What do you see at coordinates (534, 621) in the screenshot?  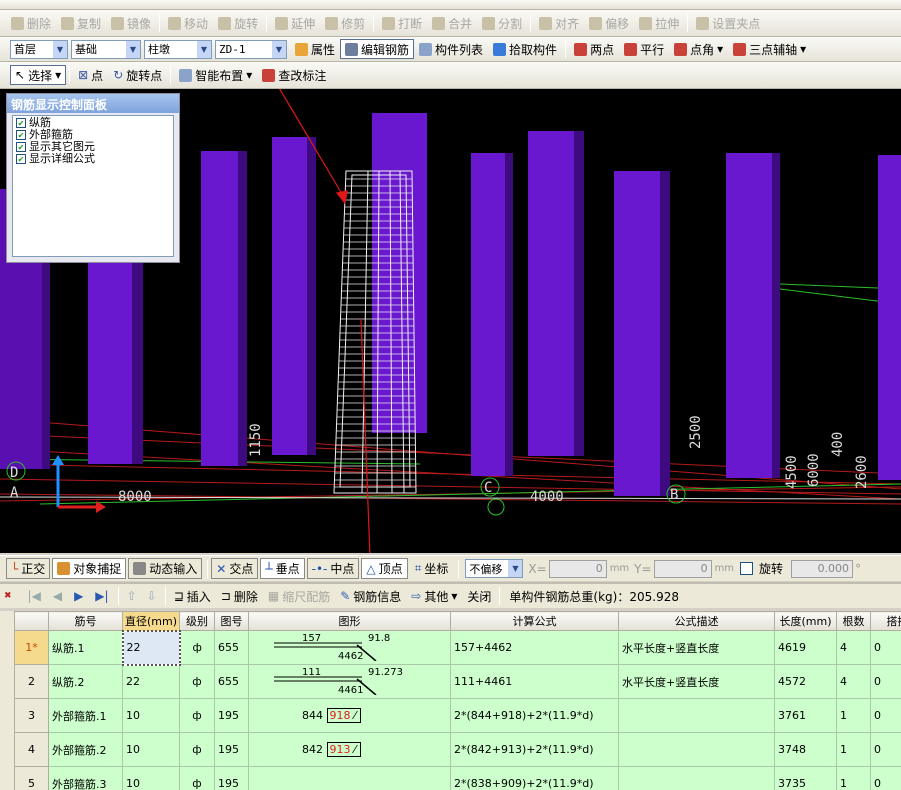 I see `col-header: 计算公式` at bounding box center [534, 621].